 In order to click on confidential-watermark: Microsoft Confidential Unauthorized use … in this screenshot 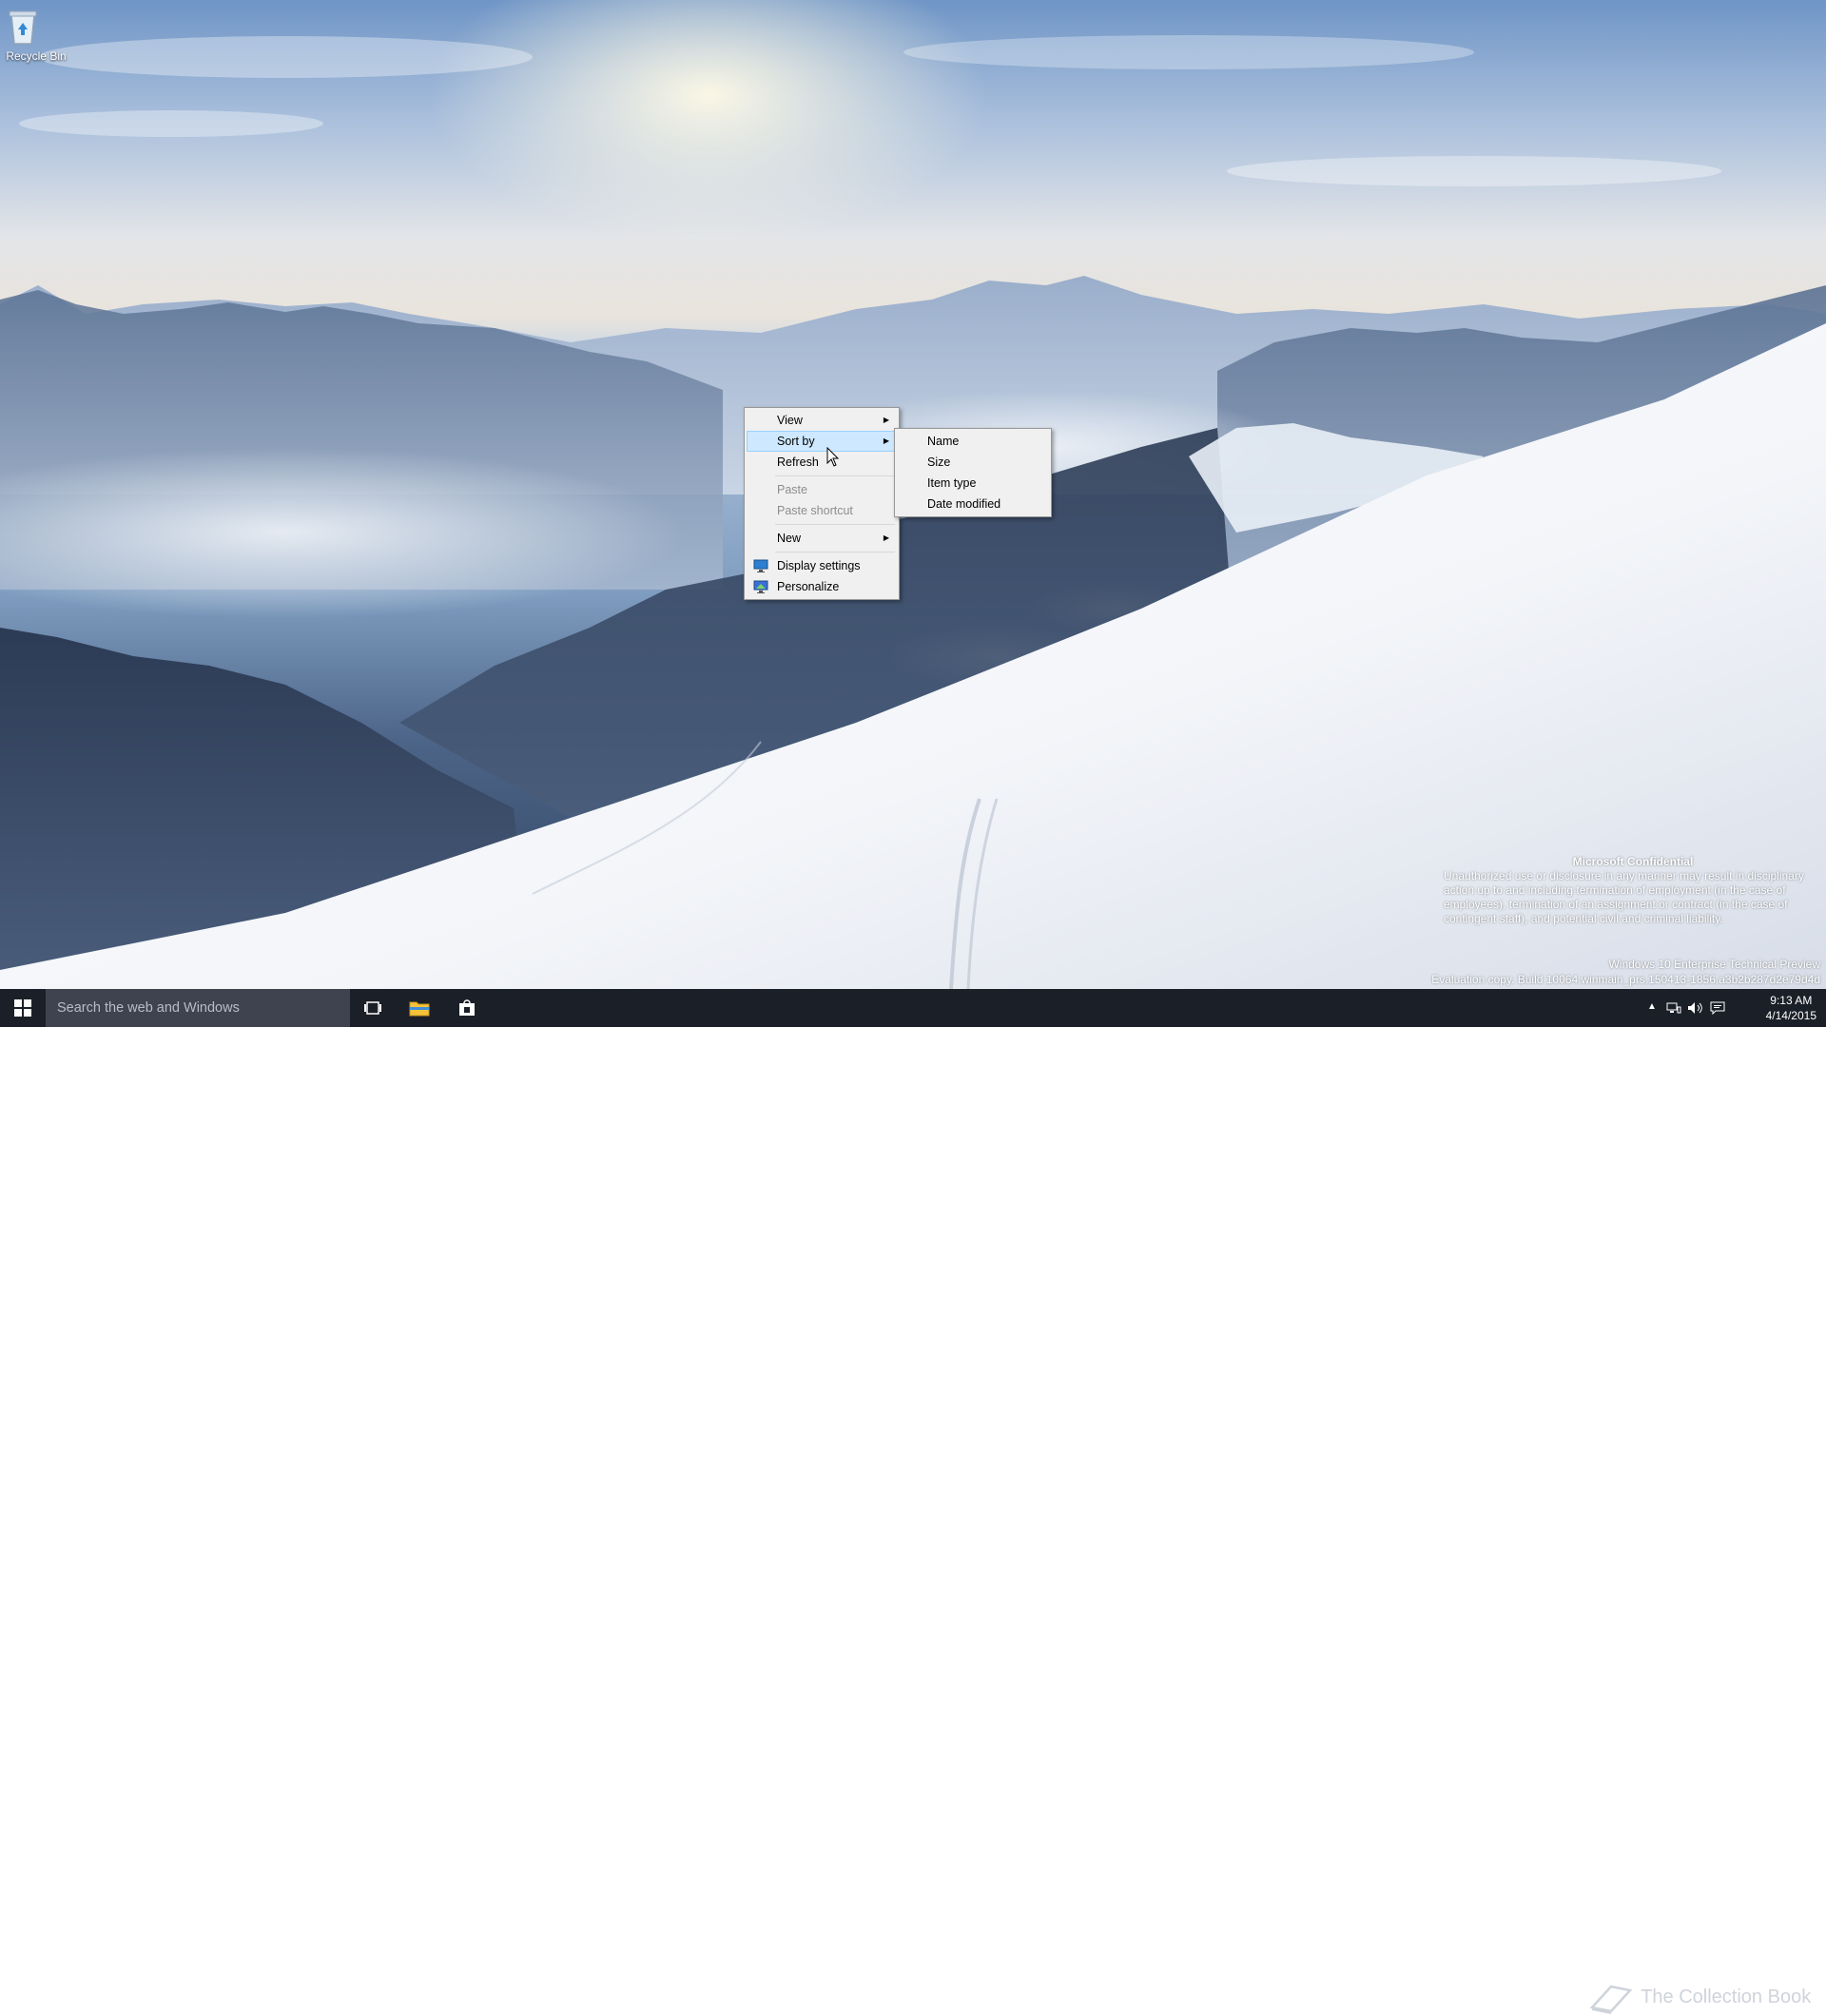, I will do `click(1633, 890)`.